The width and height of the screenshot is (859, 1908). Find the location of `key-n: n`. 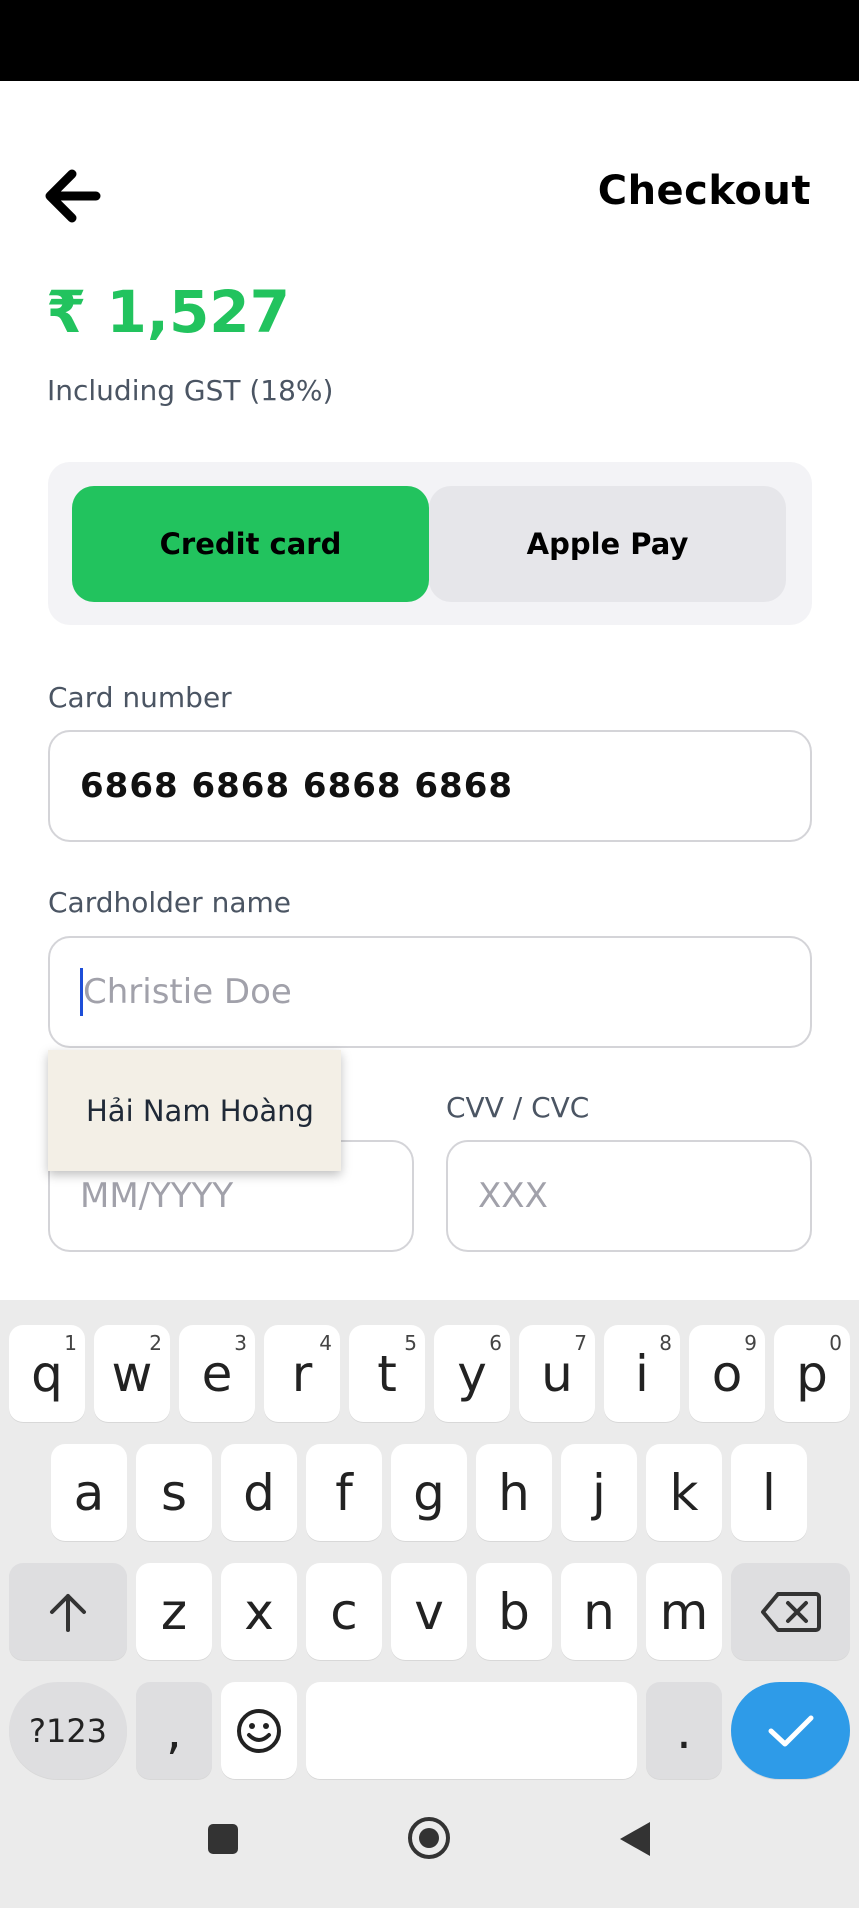

key-n: n is located at coordinates (599, 1611).